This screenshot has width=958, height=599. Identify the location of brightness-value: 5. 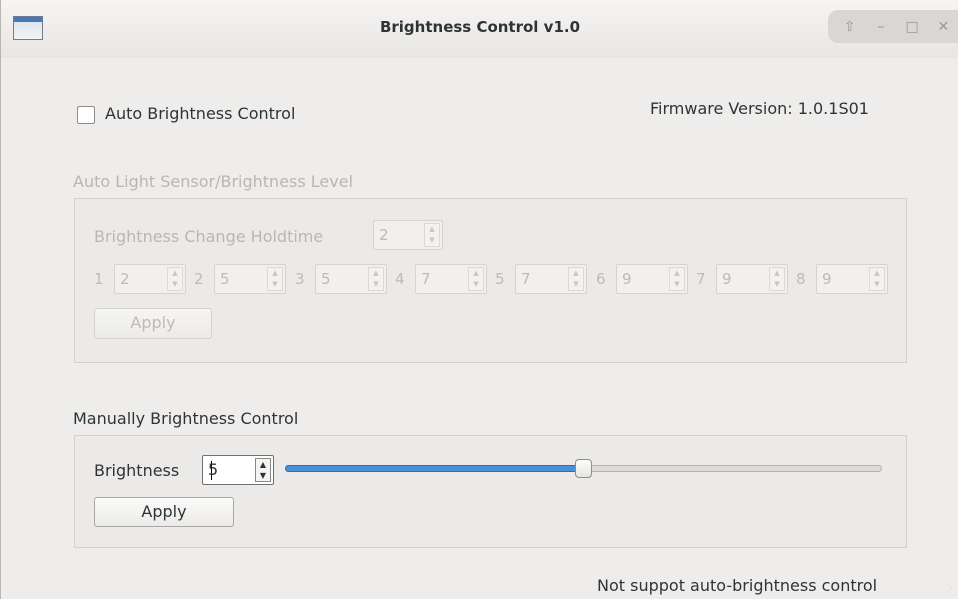
(213, 469).